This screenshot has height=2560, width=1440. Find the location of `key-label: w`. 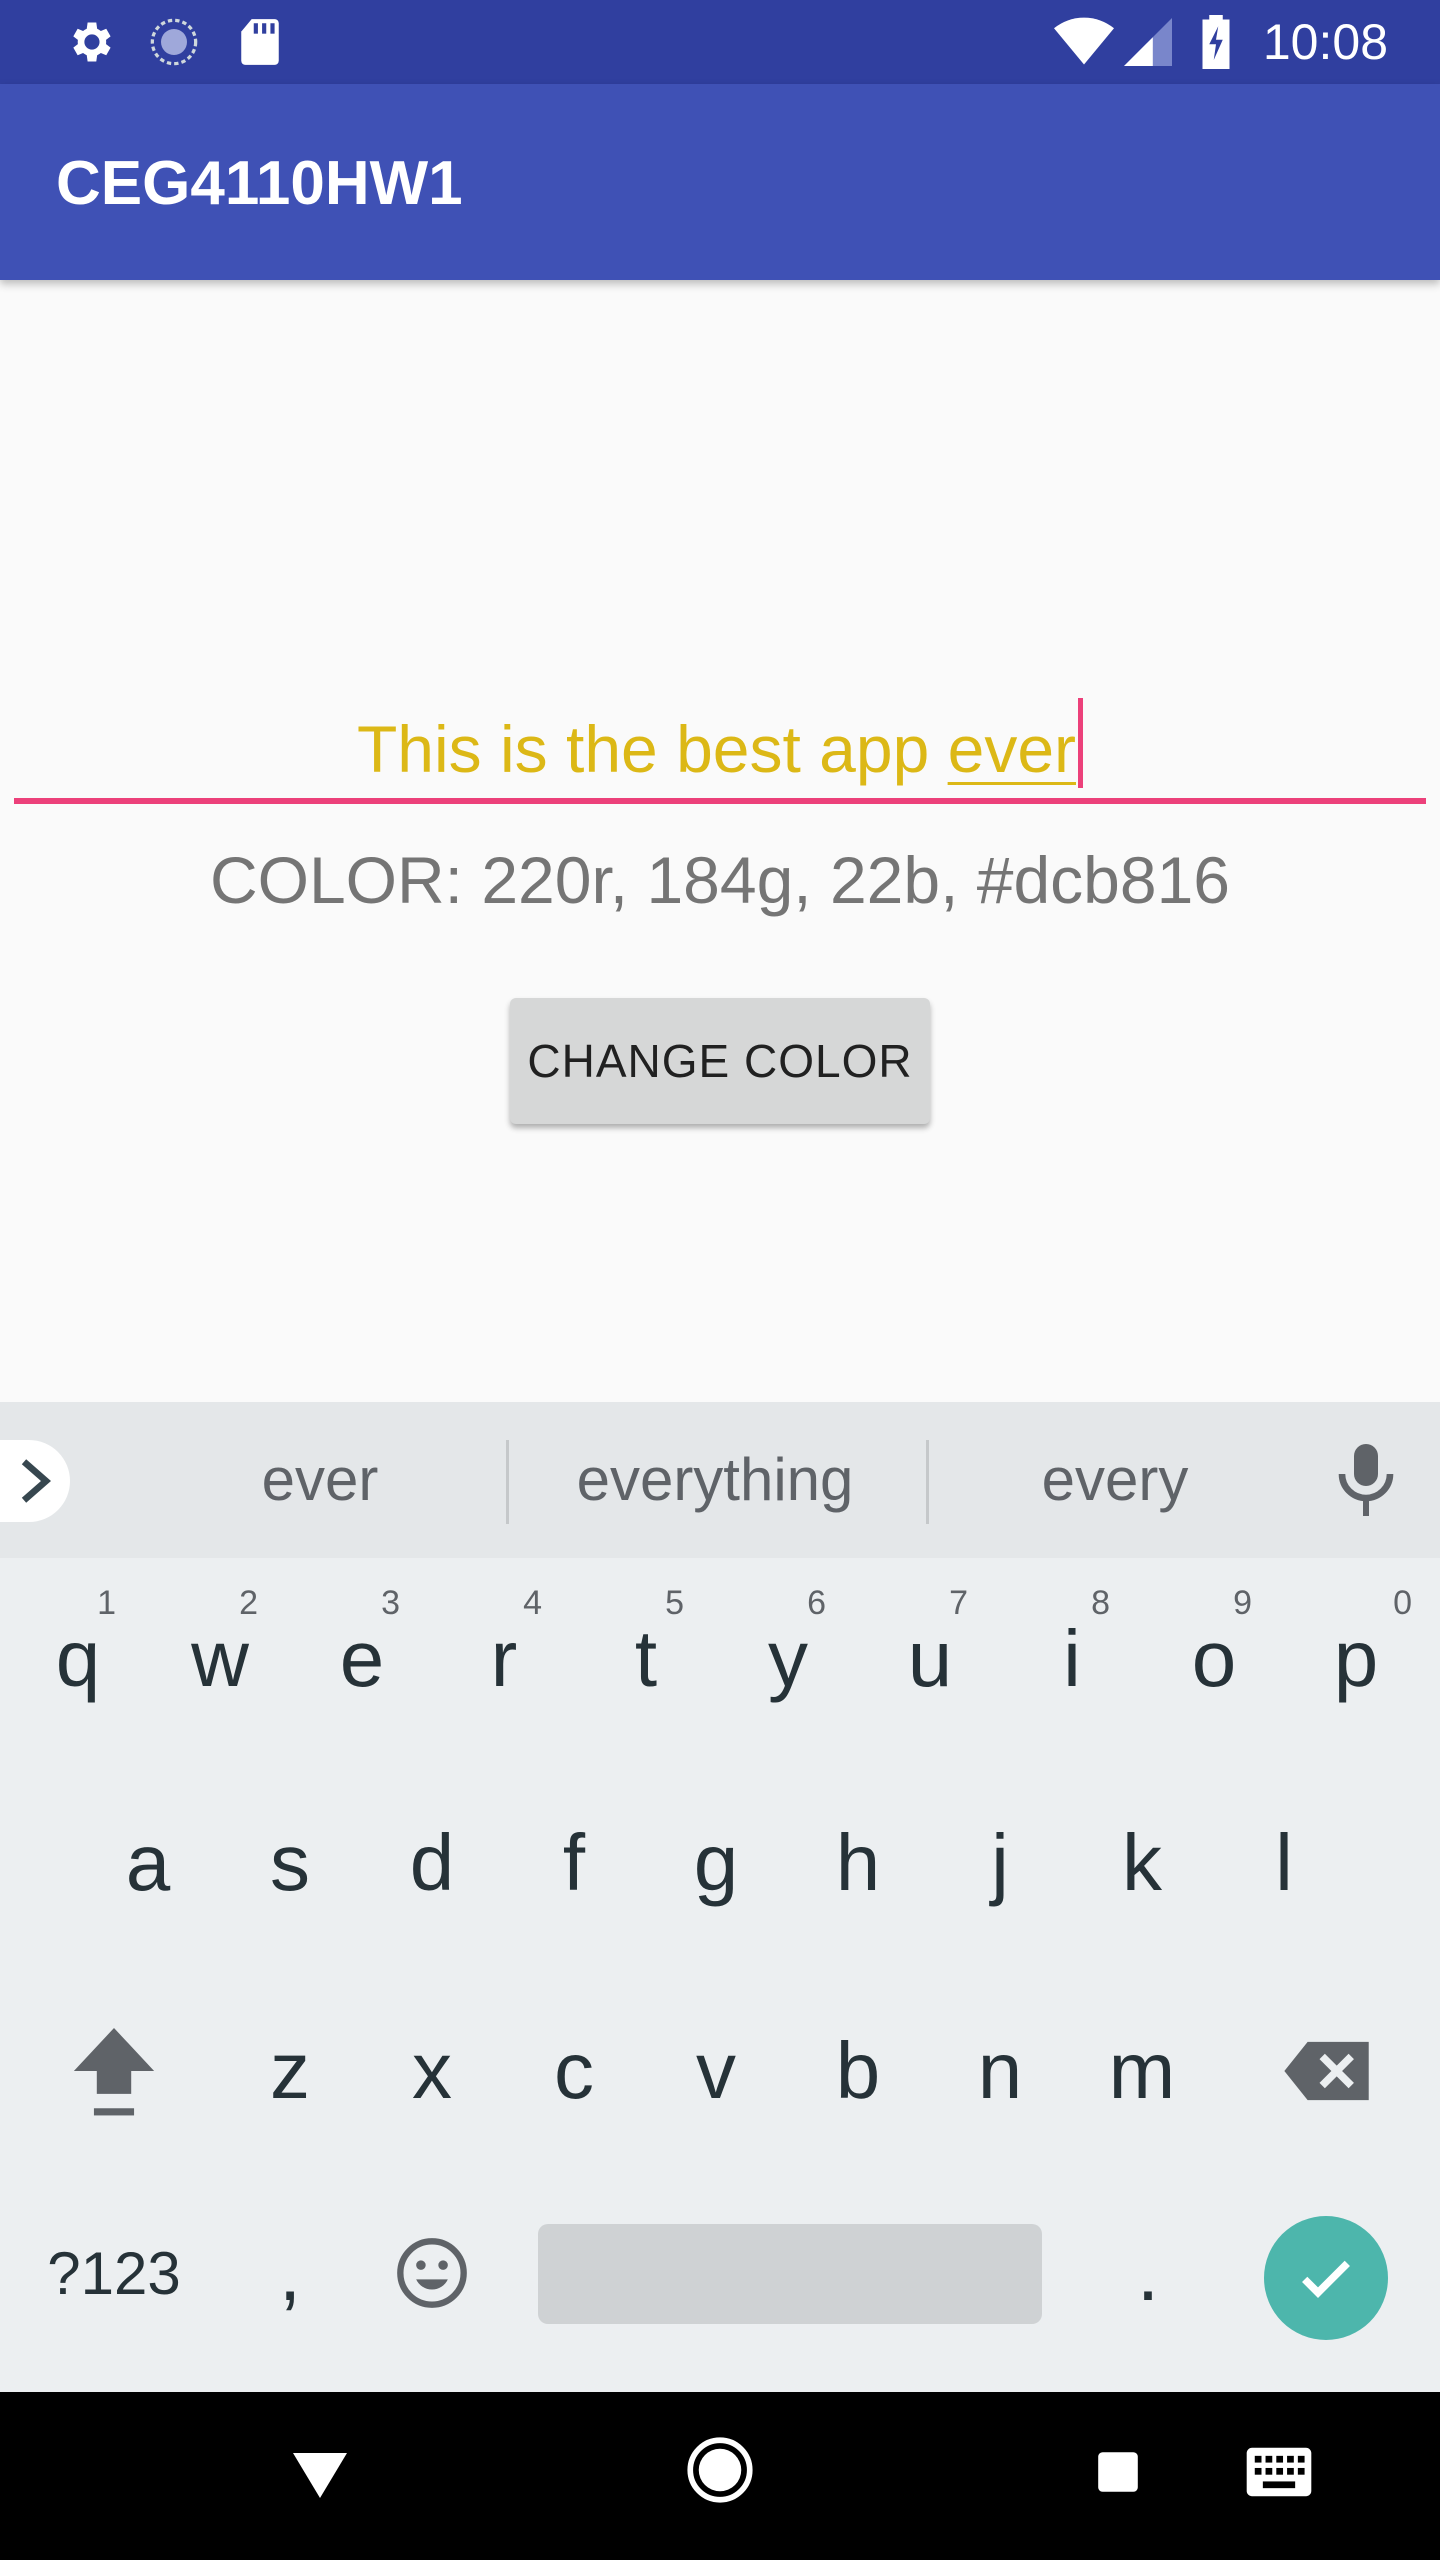

key-label: w is located at coordinates (220, 1658).